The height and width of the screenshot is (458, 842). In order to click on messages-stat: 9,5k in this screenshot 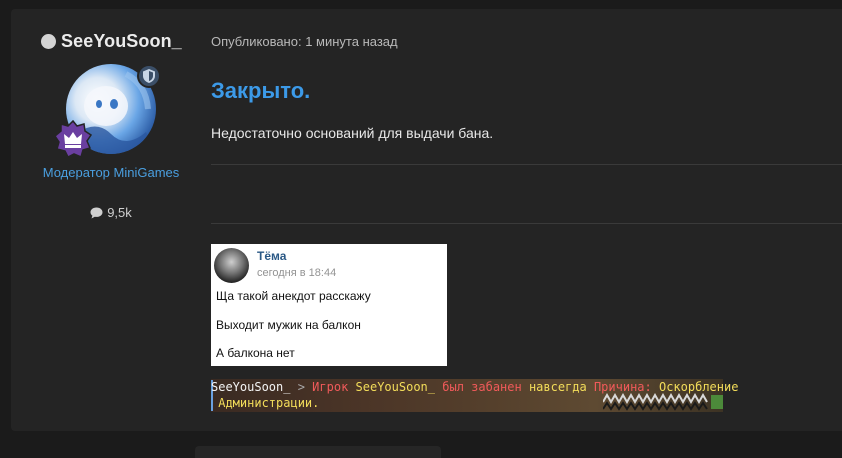, I will do `click(111, 212)`.